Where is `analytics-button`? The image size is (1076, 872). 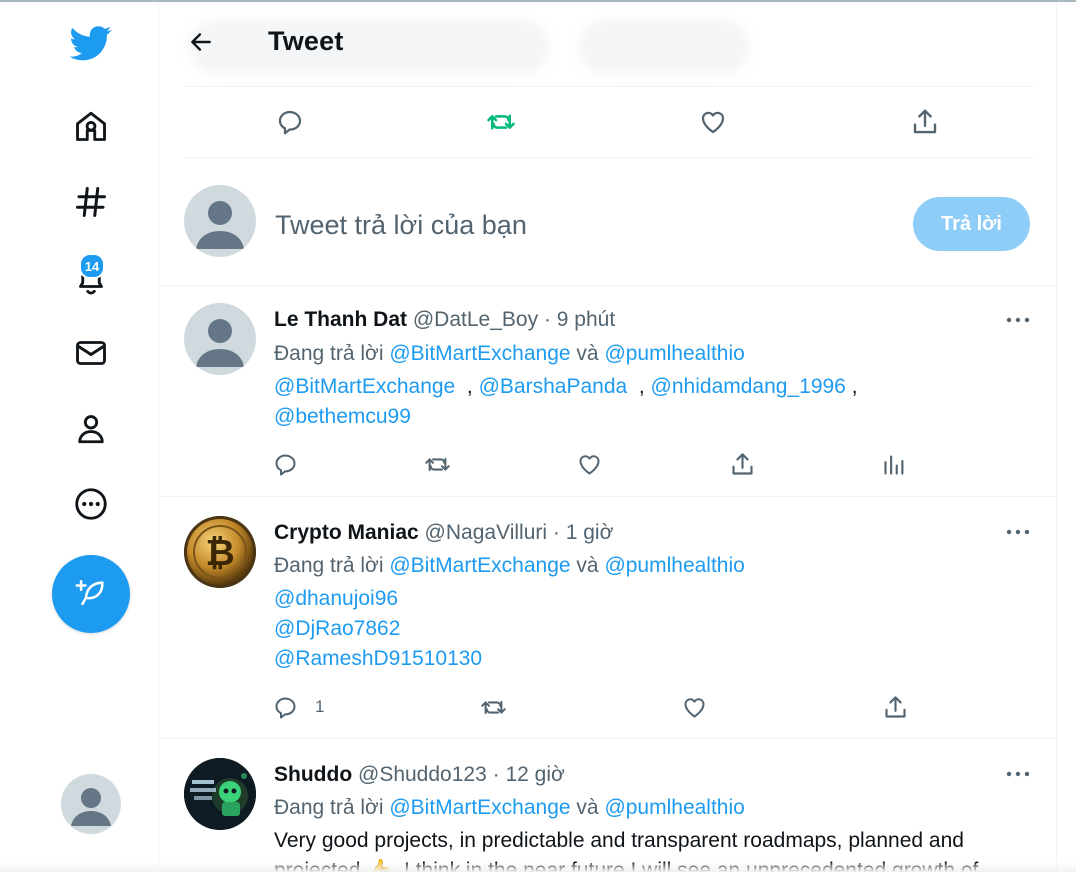
analytics-button is located at coordinates (894, 464).